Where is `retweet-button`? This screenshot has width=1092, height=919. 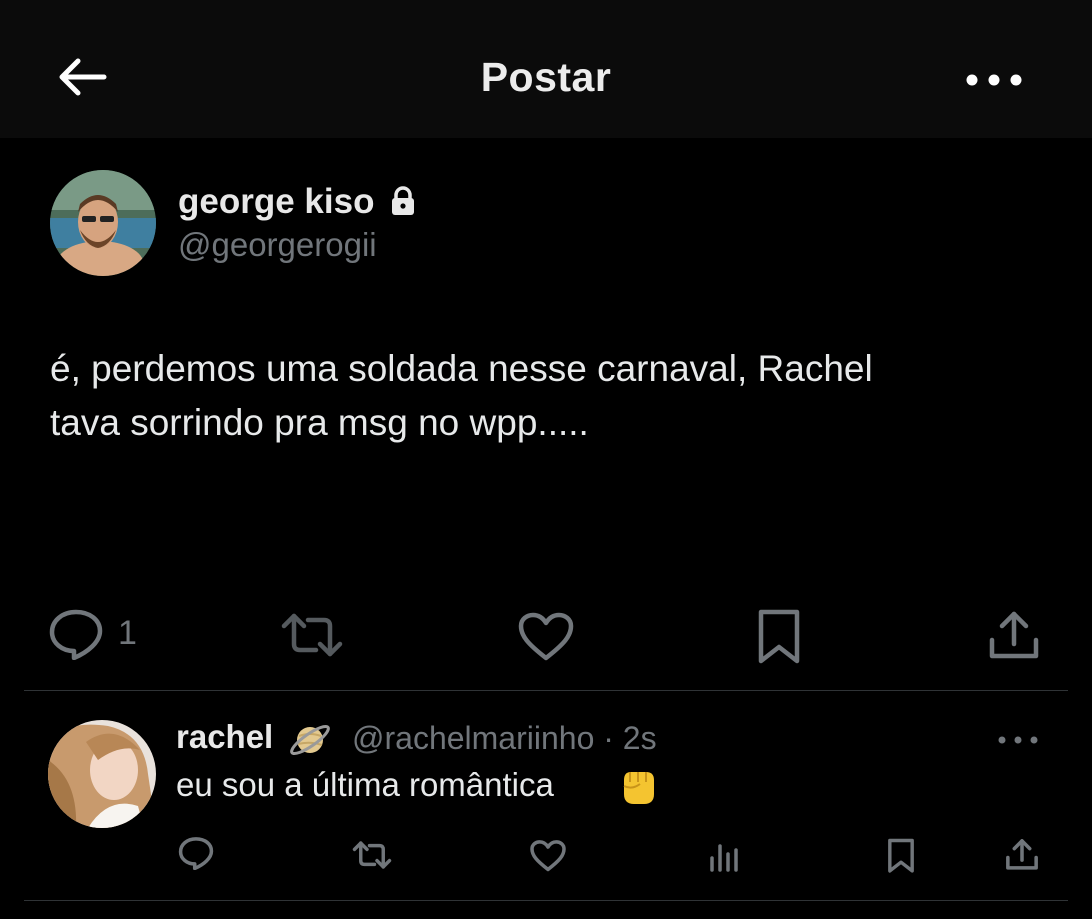
retweet-button is located at coordinates (312, 635).